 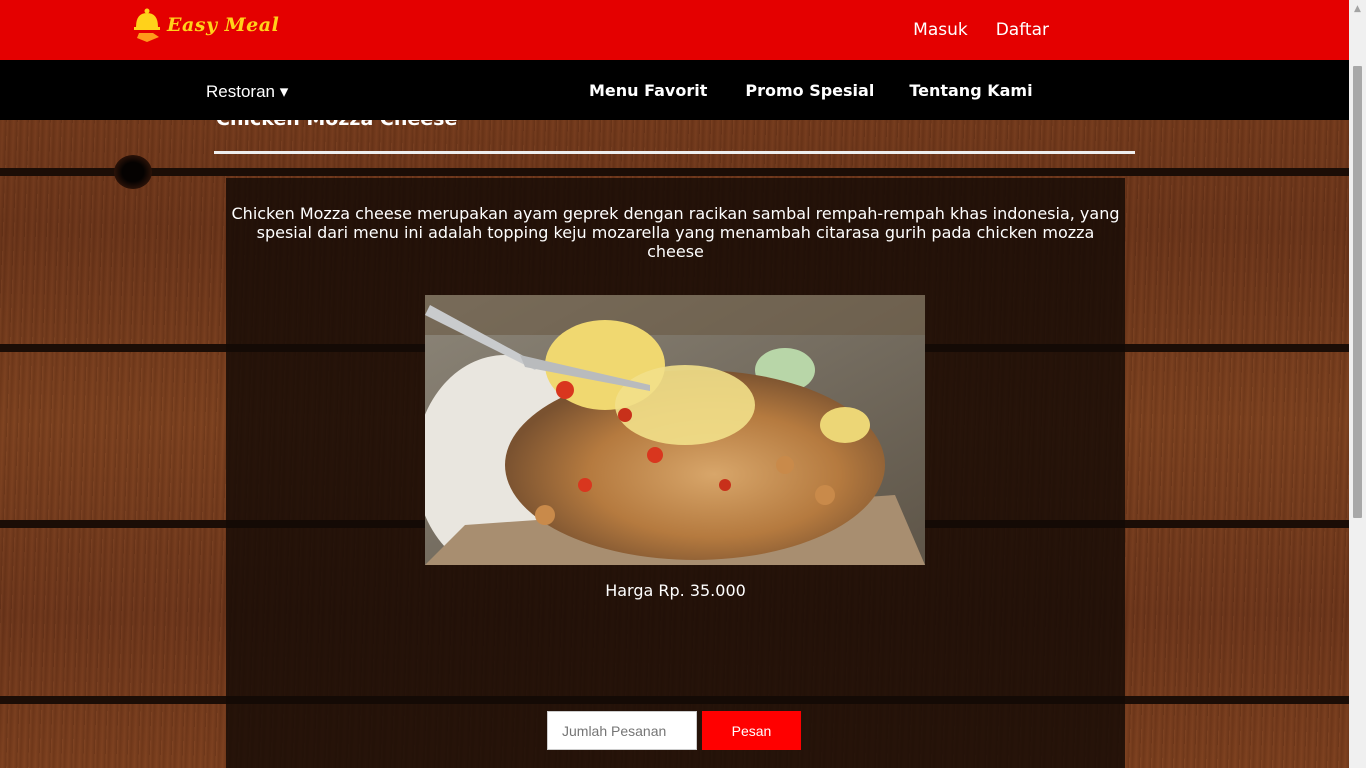 What do you see at coordinates (622, 730) in the screenshot?
I see `quantity-input` at bounding box center [622, 730].